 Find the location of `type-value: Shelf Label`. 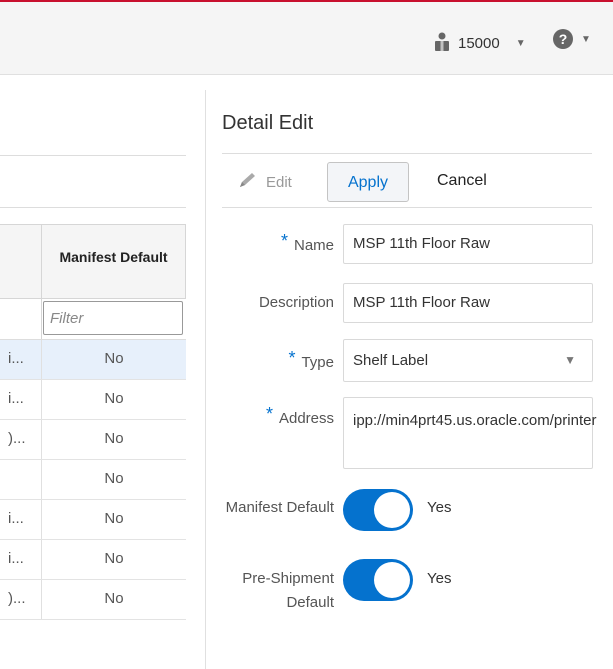

type-value: Shelf Label is located at coordinates (391, 360).